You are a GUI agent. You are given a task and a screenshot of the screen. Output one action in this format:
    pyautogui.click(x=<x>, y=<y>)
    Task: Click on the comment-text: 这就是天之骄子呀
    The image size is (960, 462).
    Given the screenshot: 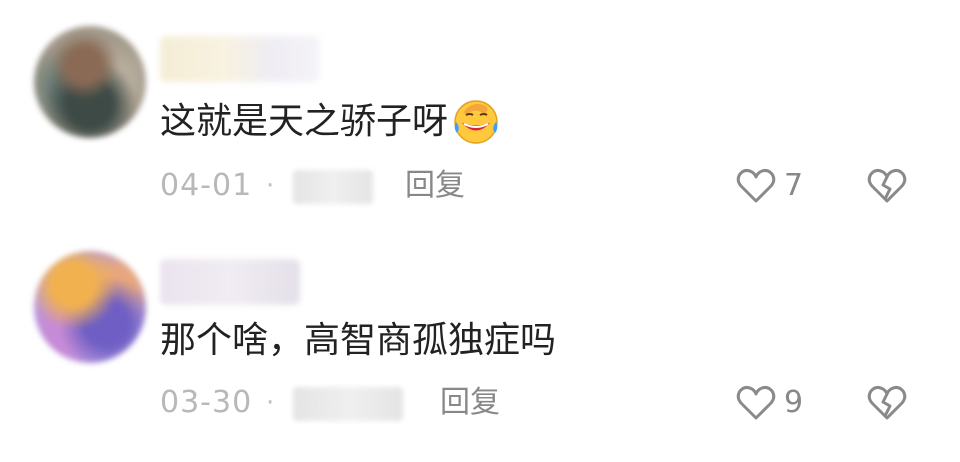 What is the action you would take?
    pyautogui.click(x=331, y=122)
    